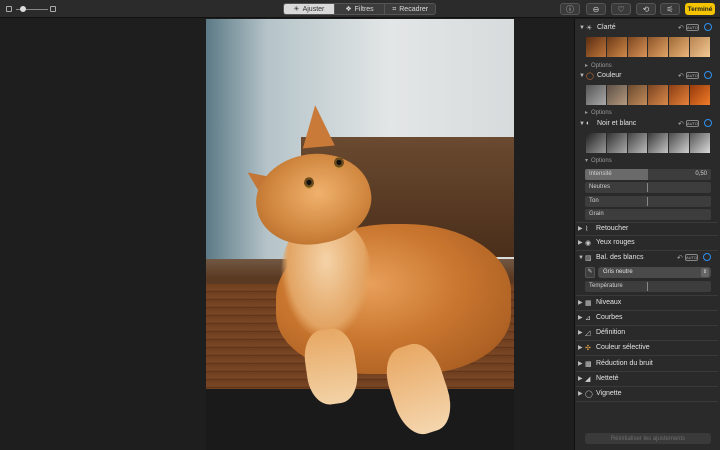 Image resolution: width=720 pixels, height=450 pixels. Describe the element at coordinates (598, 161) in the screenshot. I see `noir-blanc-options: ▾ Options` at that location.